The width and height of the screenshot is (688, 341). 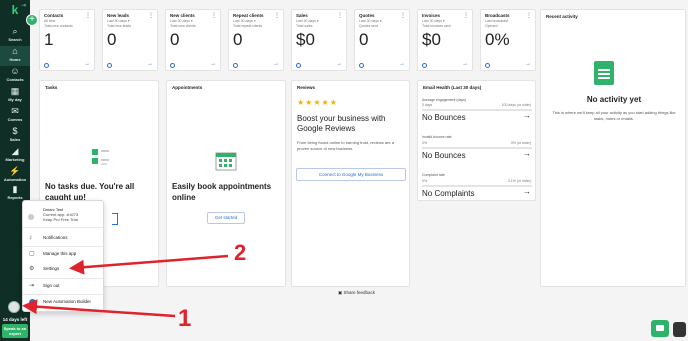 What do you see at coordinates (382, 40) in the screenshot?
I see `stat-card-quotes: Quotes ⋮ Last 30 days ▾ Quotes sent 0 →` at bounding box center [382, 40].